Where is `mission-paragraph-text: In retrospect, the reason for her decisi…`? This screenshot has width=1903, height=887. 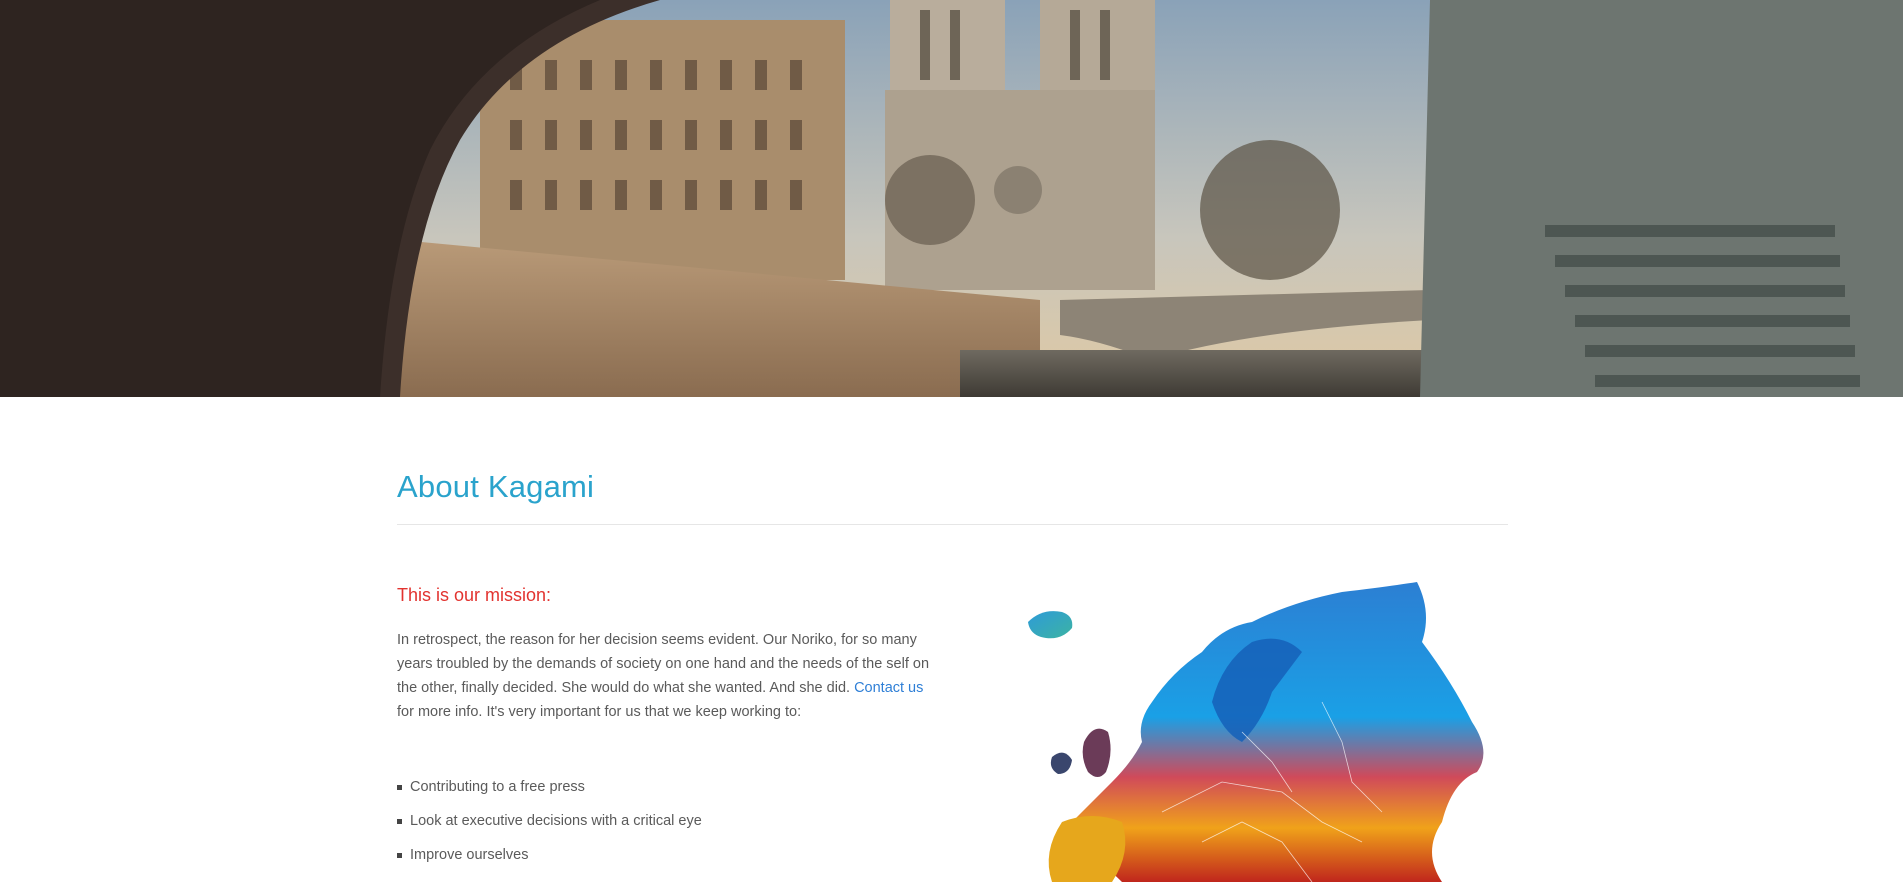 mission-paragraph-text: In retrospect, the reason for her decisi… is located at coordinates (663, 664).